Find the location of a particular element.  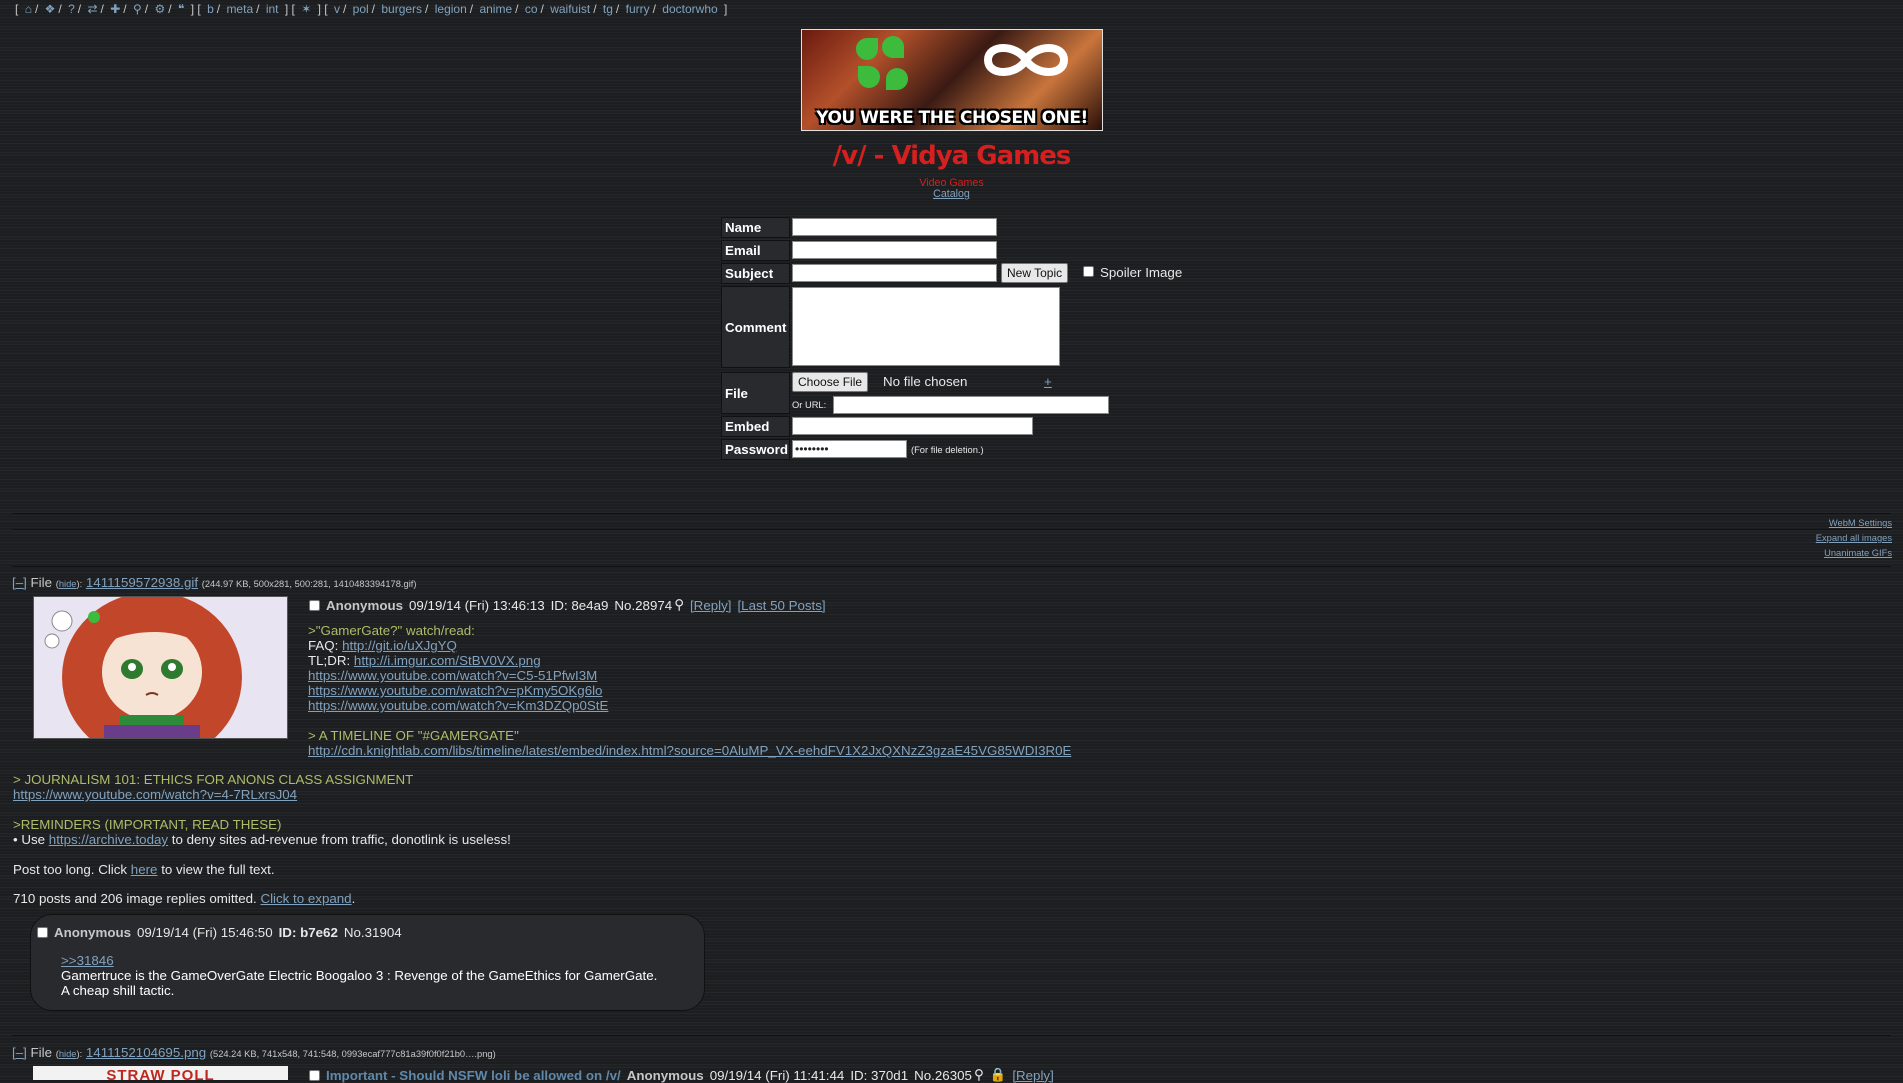

tags-icon: ❖ is located at coordinates (50, 9).